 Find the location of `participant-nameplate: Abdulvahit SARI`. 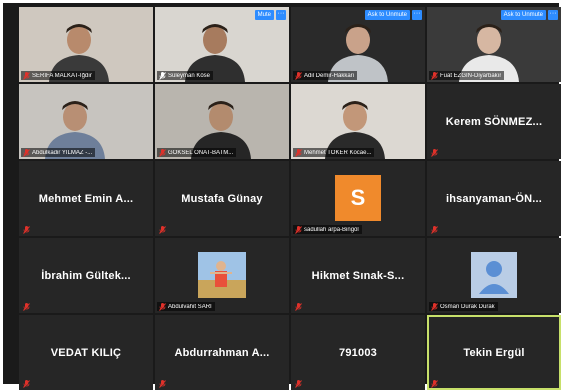

participant-nameplate: Abdulvahit SARI is located at coordinates (186, 306).